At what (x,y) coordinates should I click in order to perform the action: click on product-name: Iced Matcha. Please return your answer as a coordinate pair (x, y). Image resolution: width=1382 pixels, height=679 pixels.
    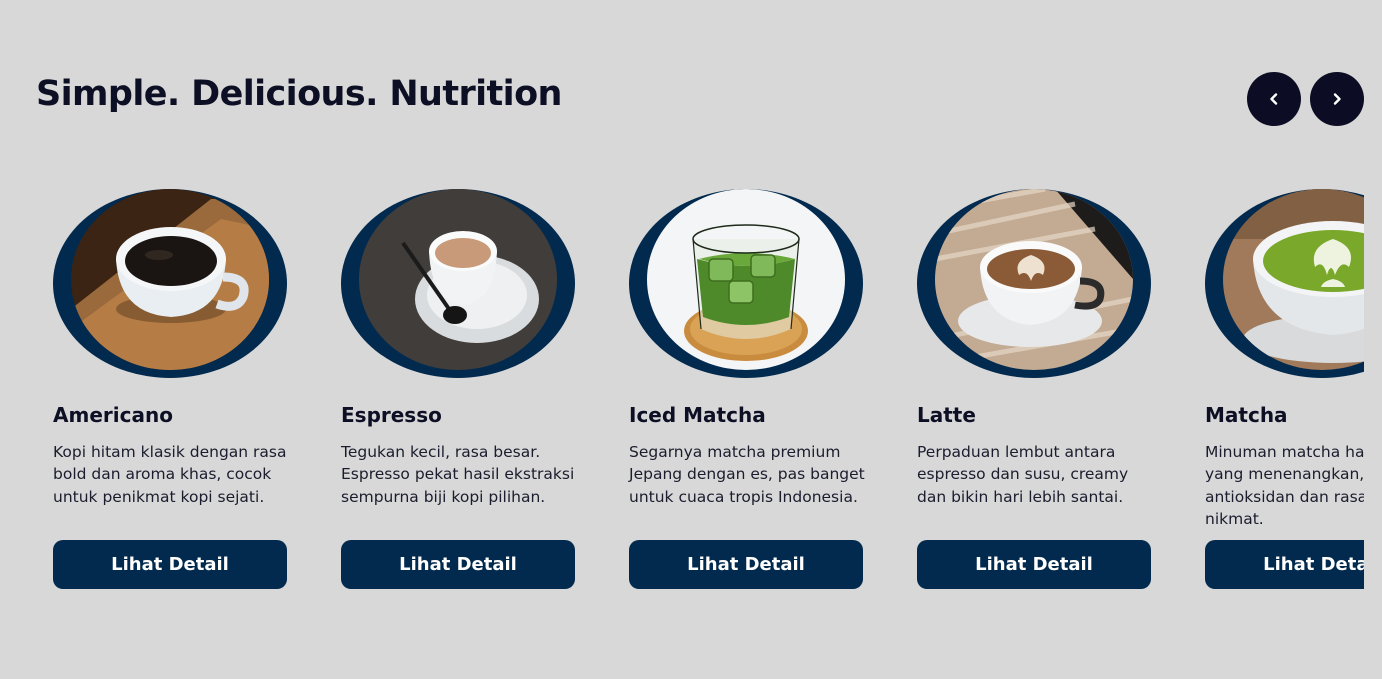
    Looking at the image, I should click on (697, 415).